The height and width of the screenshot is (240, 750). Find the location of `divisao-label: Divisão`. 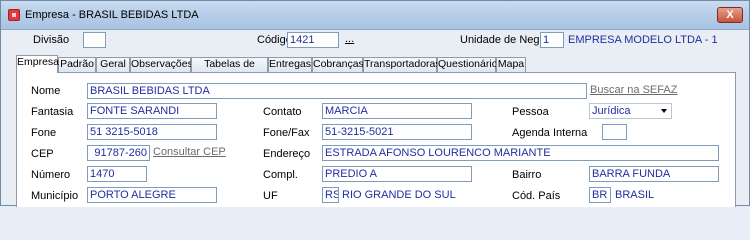

divisao-label: Divisão is located at coordinates (51, 40).